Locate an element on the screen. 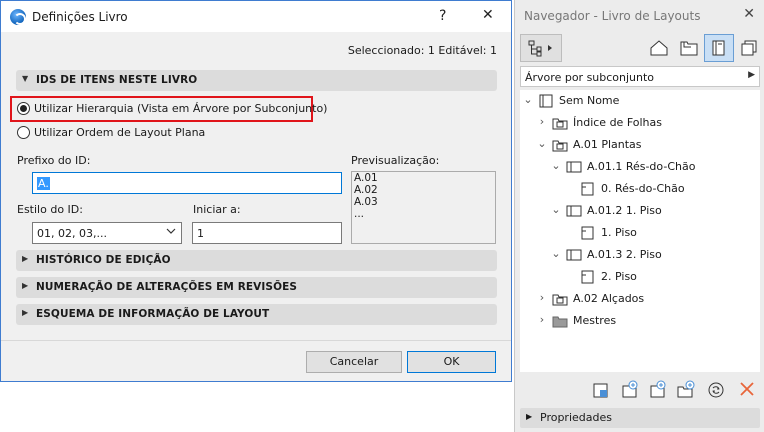 This screenshot has width=764, height=432. update-button is located at coordinates (716, 391).